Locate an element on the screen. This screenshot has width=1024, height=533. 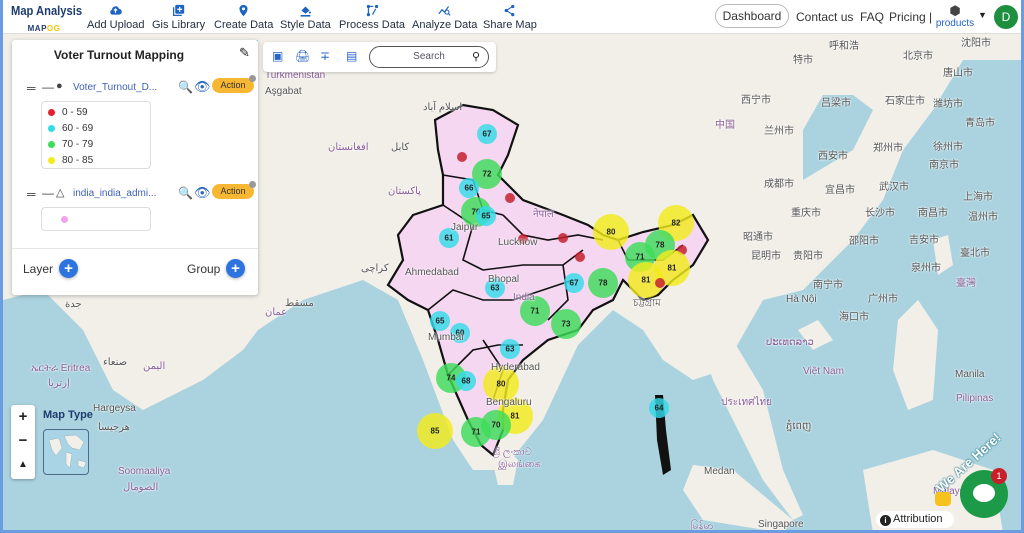
map-label: 贵阳市 is located at coordinates (808, 256).